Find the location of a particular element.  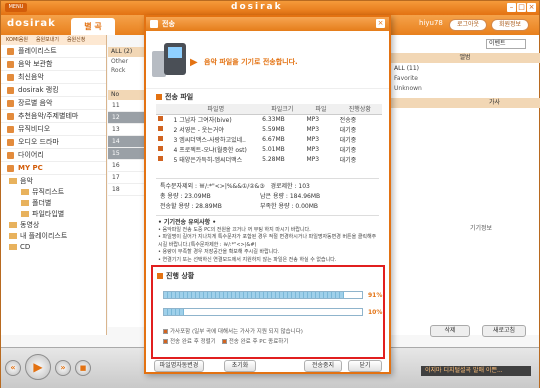

table-row: 15 is located at coordinates (128, 154).